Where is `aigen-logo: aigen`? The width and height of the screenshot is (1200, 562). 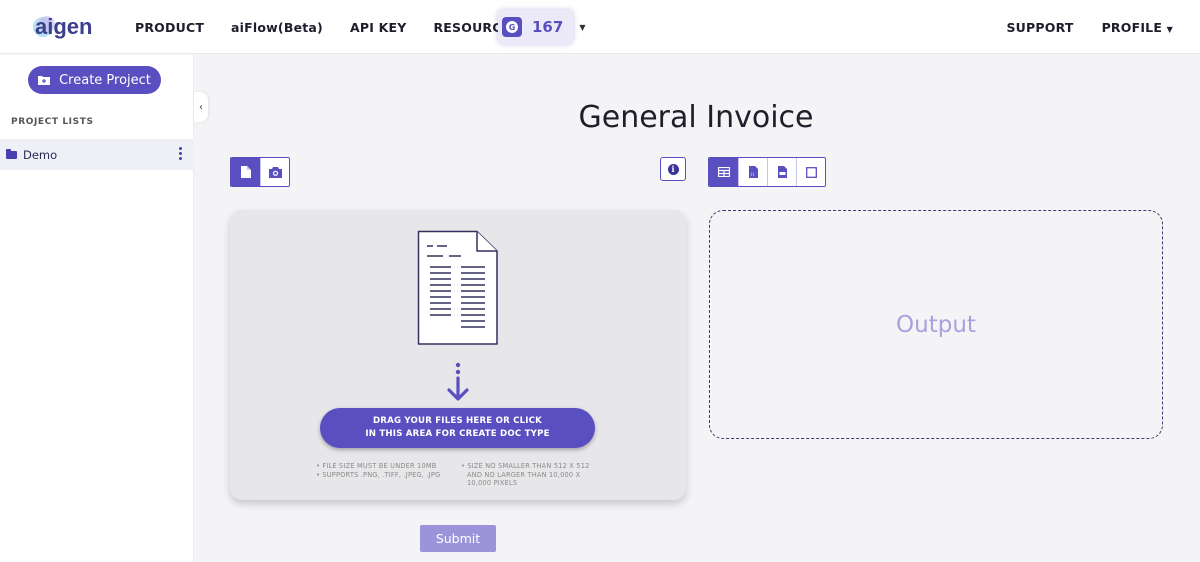
aigen-logo: aigen is located at coordinates (67, 27).